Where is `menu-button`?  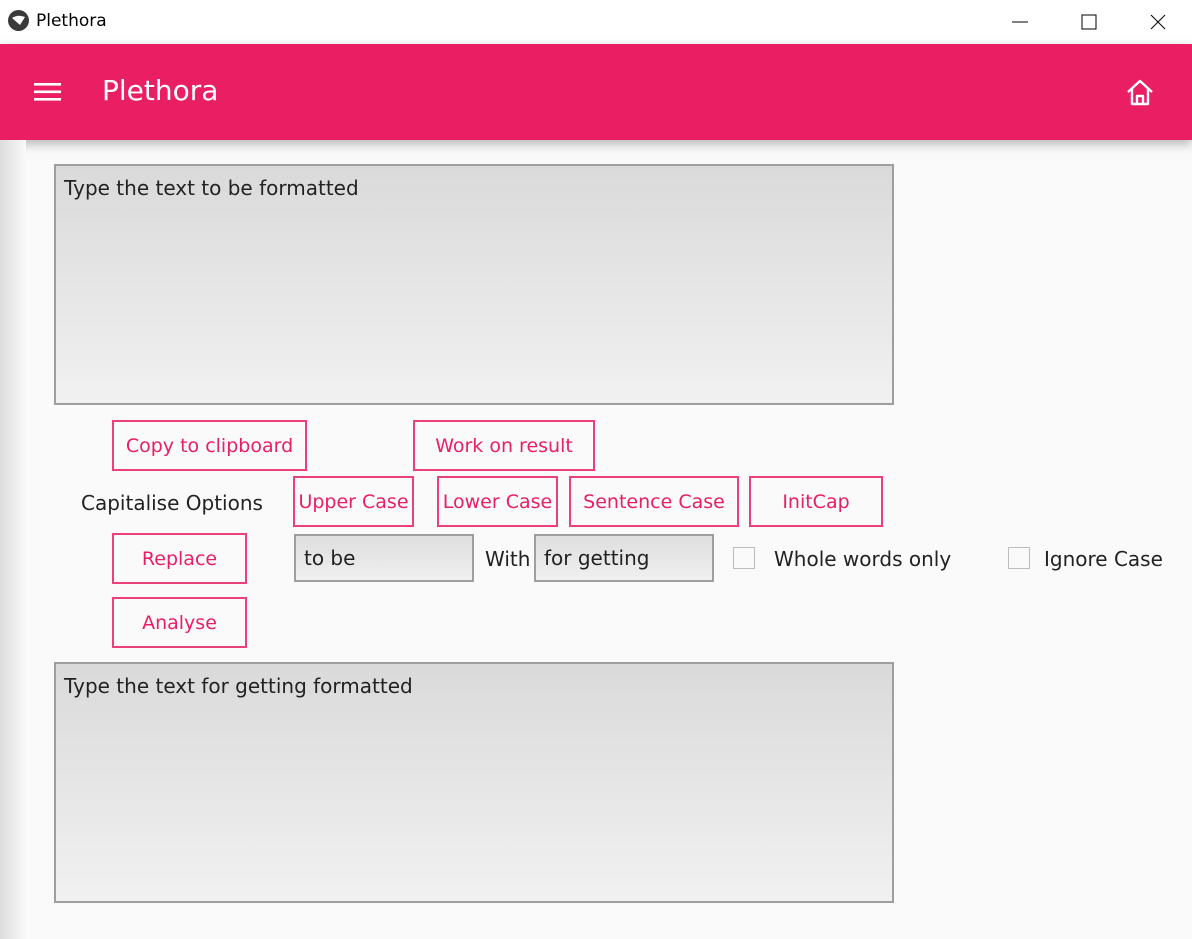
menu-button is located at coordinates (48, 92).